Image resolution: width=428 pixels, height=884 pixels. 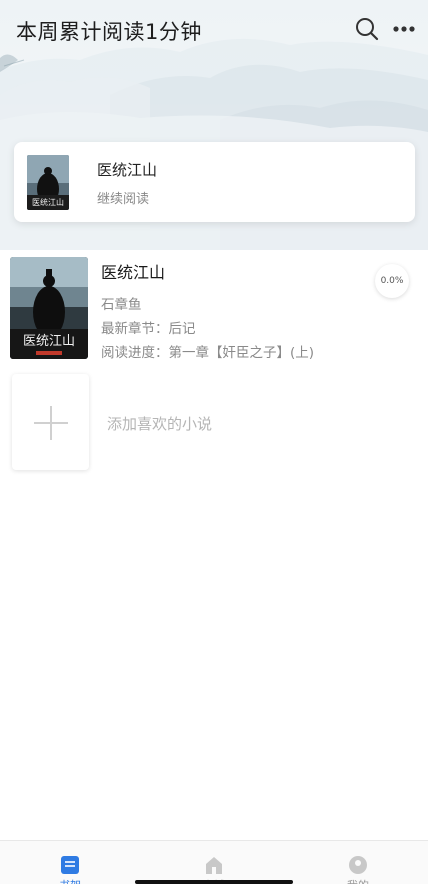 What do you see at coordinates (214, 865) in the screenshot?
I see `bookstore-icon` at bounding box center [214, 865].